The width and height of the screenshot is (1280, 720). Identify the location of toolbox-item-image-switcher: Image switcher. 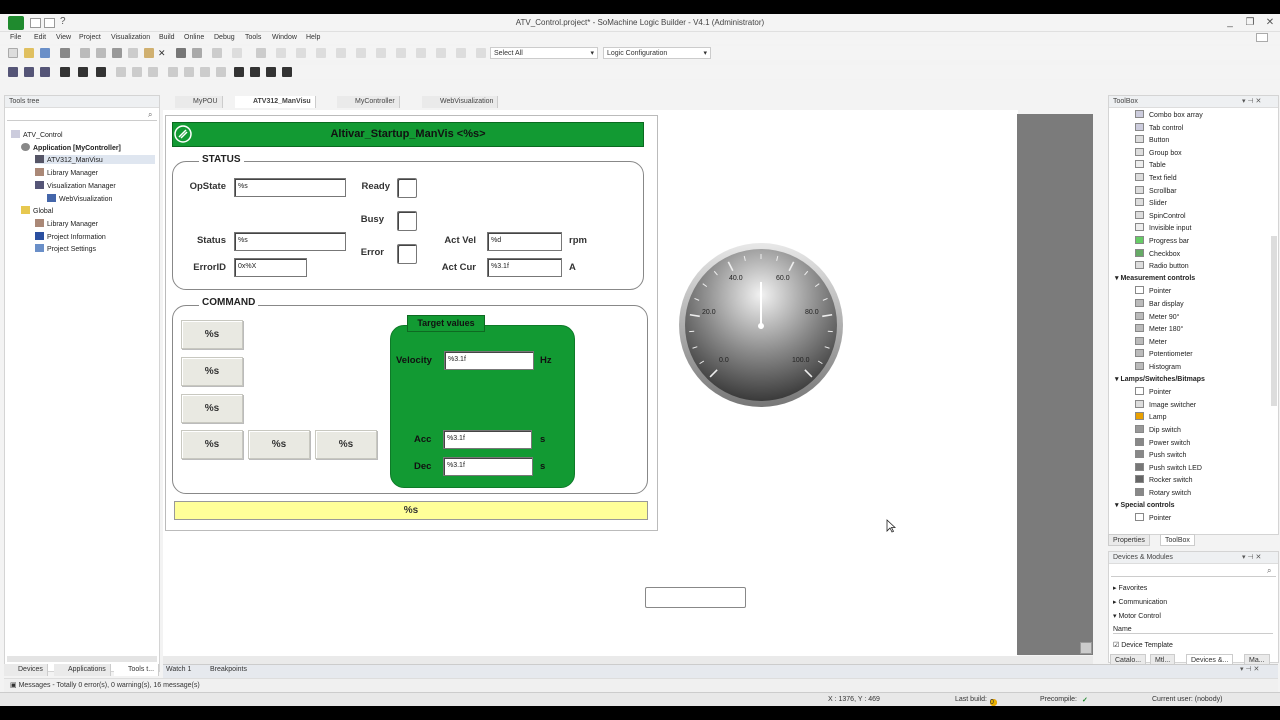
(1165, 404).